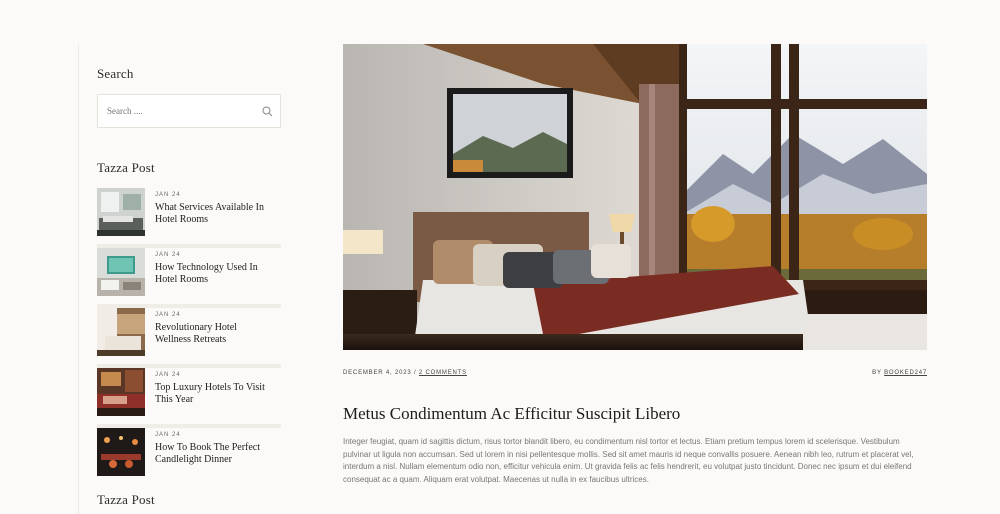  Describe the element at coordinates (126, 167) in the screenshot. I see `posts-widget-title: Tazza Post` at that location.